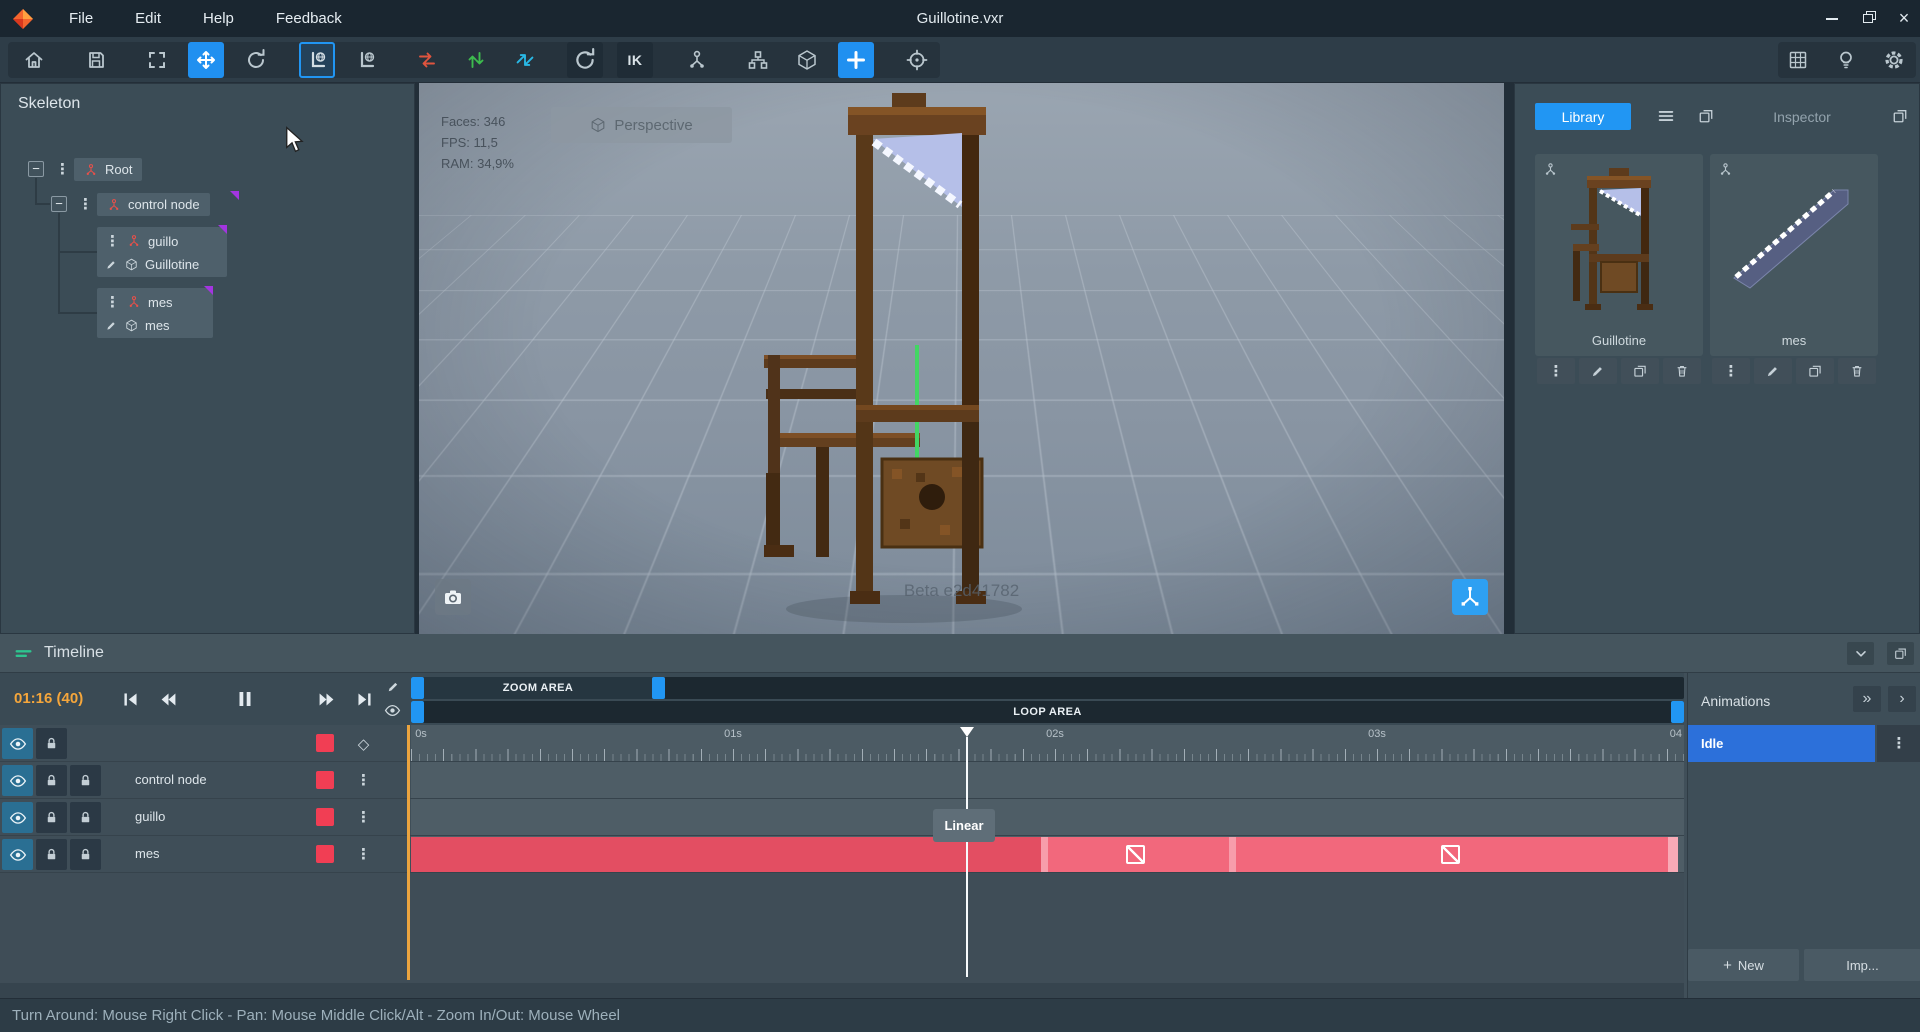 The image size is (1920, 1032). Describe the element at coordinates (1773, 371) in the screenshot. I see `mes-edit-button` at that location.